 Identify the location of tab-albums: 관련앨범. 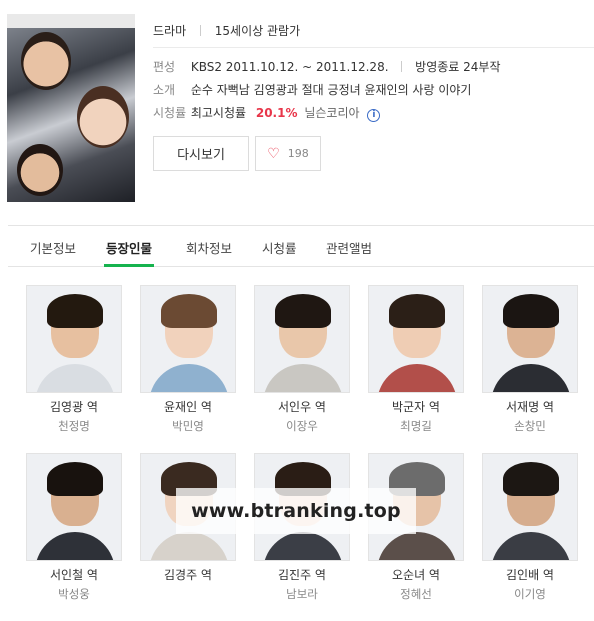
(349, 247).